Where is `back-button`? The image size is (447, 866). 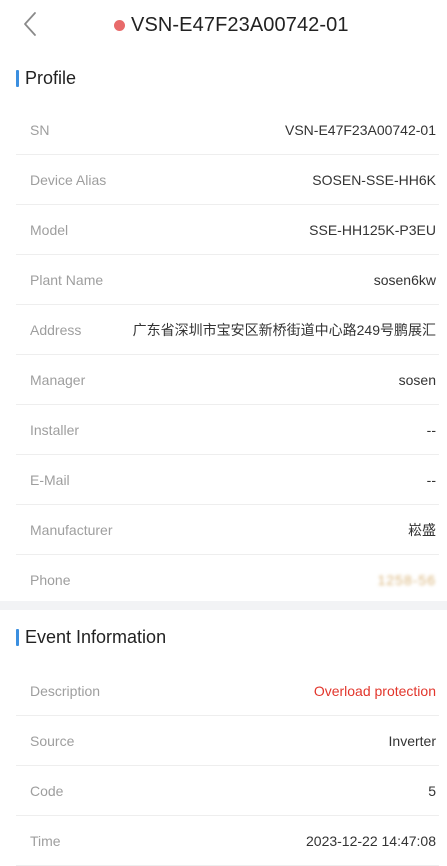 back-button is located at coordinates (34, 25).